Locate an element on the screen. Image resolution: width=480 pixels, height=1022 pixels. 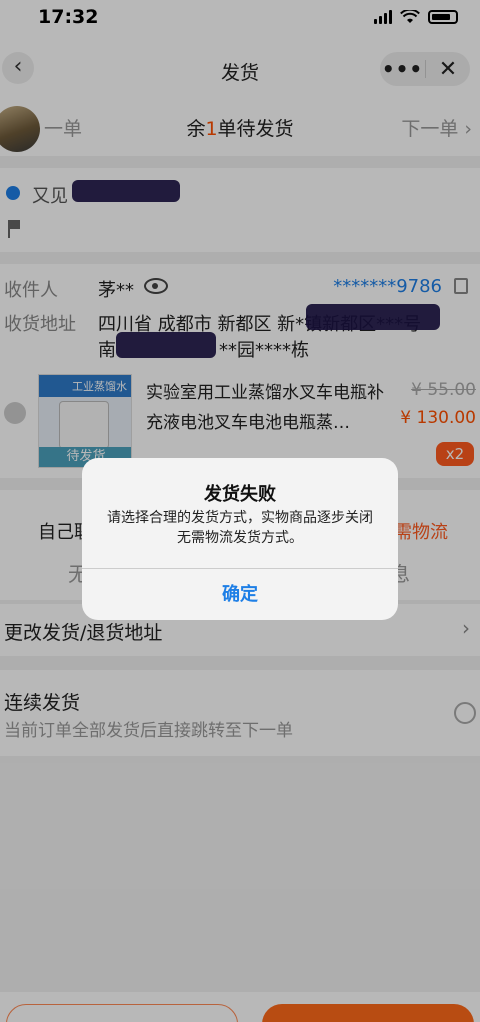
dialog-message: 请选择合理的发货方式，实物商品逐步关闭无需物流发货方式。 is located at coordinates (240, 528).